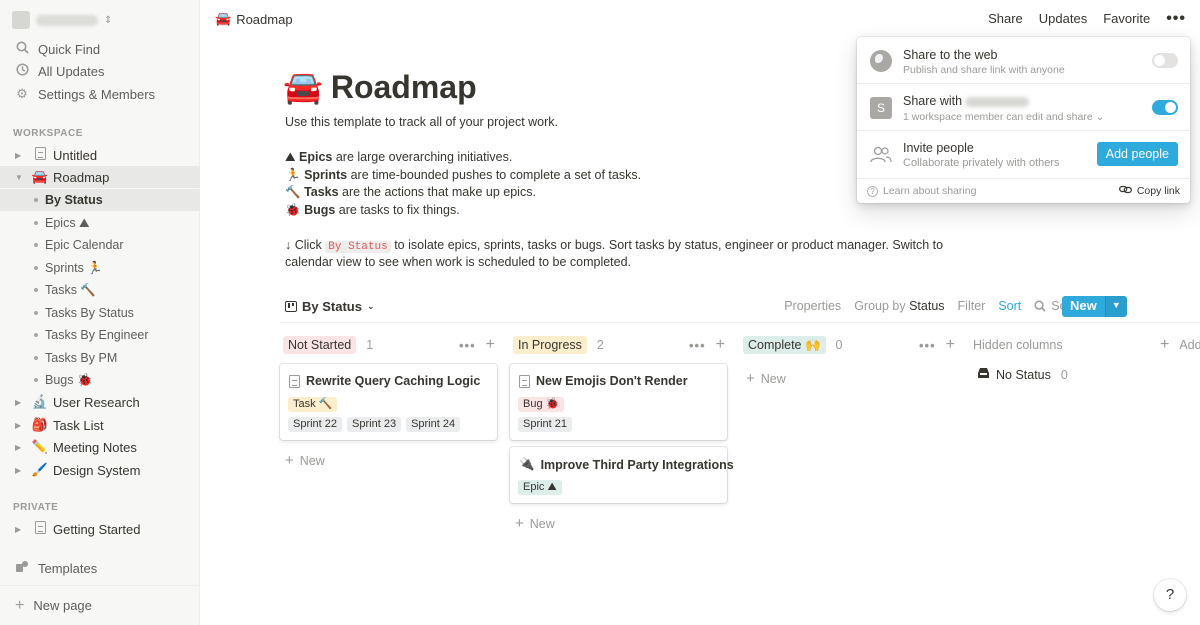 Image resolution: width=1200 pixels, height=625 pixels. Describe the element at coordinates (1064, 374) in the screenshot. I see `no-status-count: 0` at that location.